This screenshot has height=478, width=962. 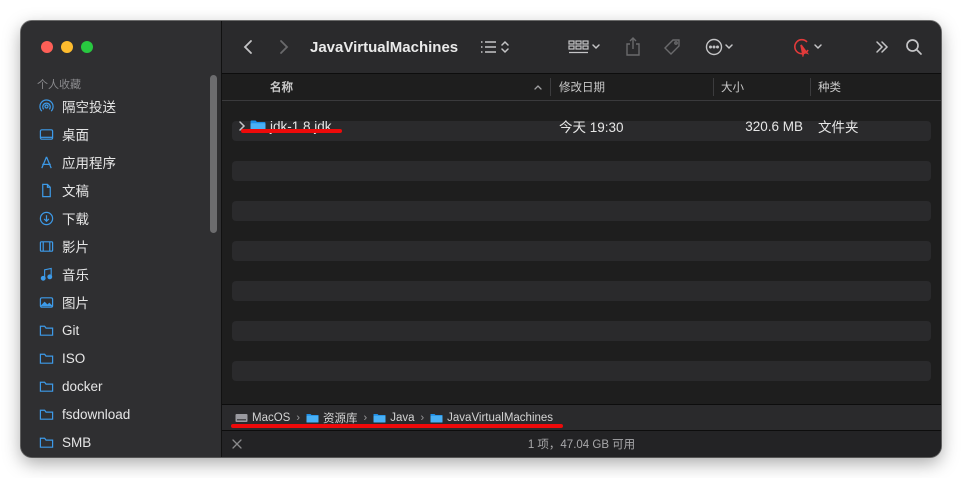 I want to click on sidebar-item-fsdownload: fsdownload, so click(x=116, y=414).